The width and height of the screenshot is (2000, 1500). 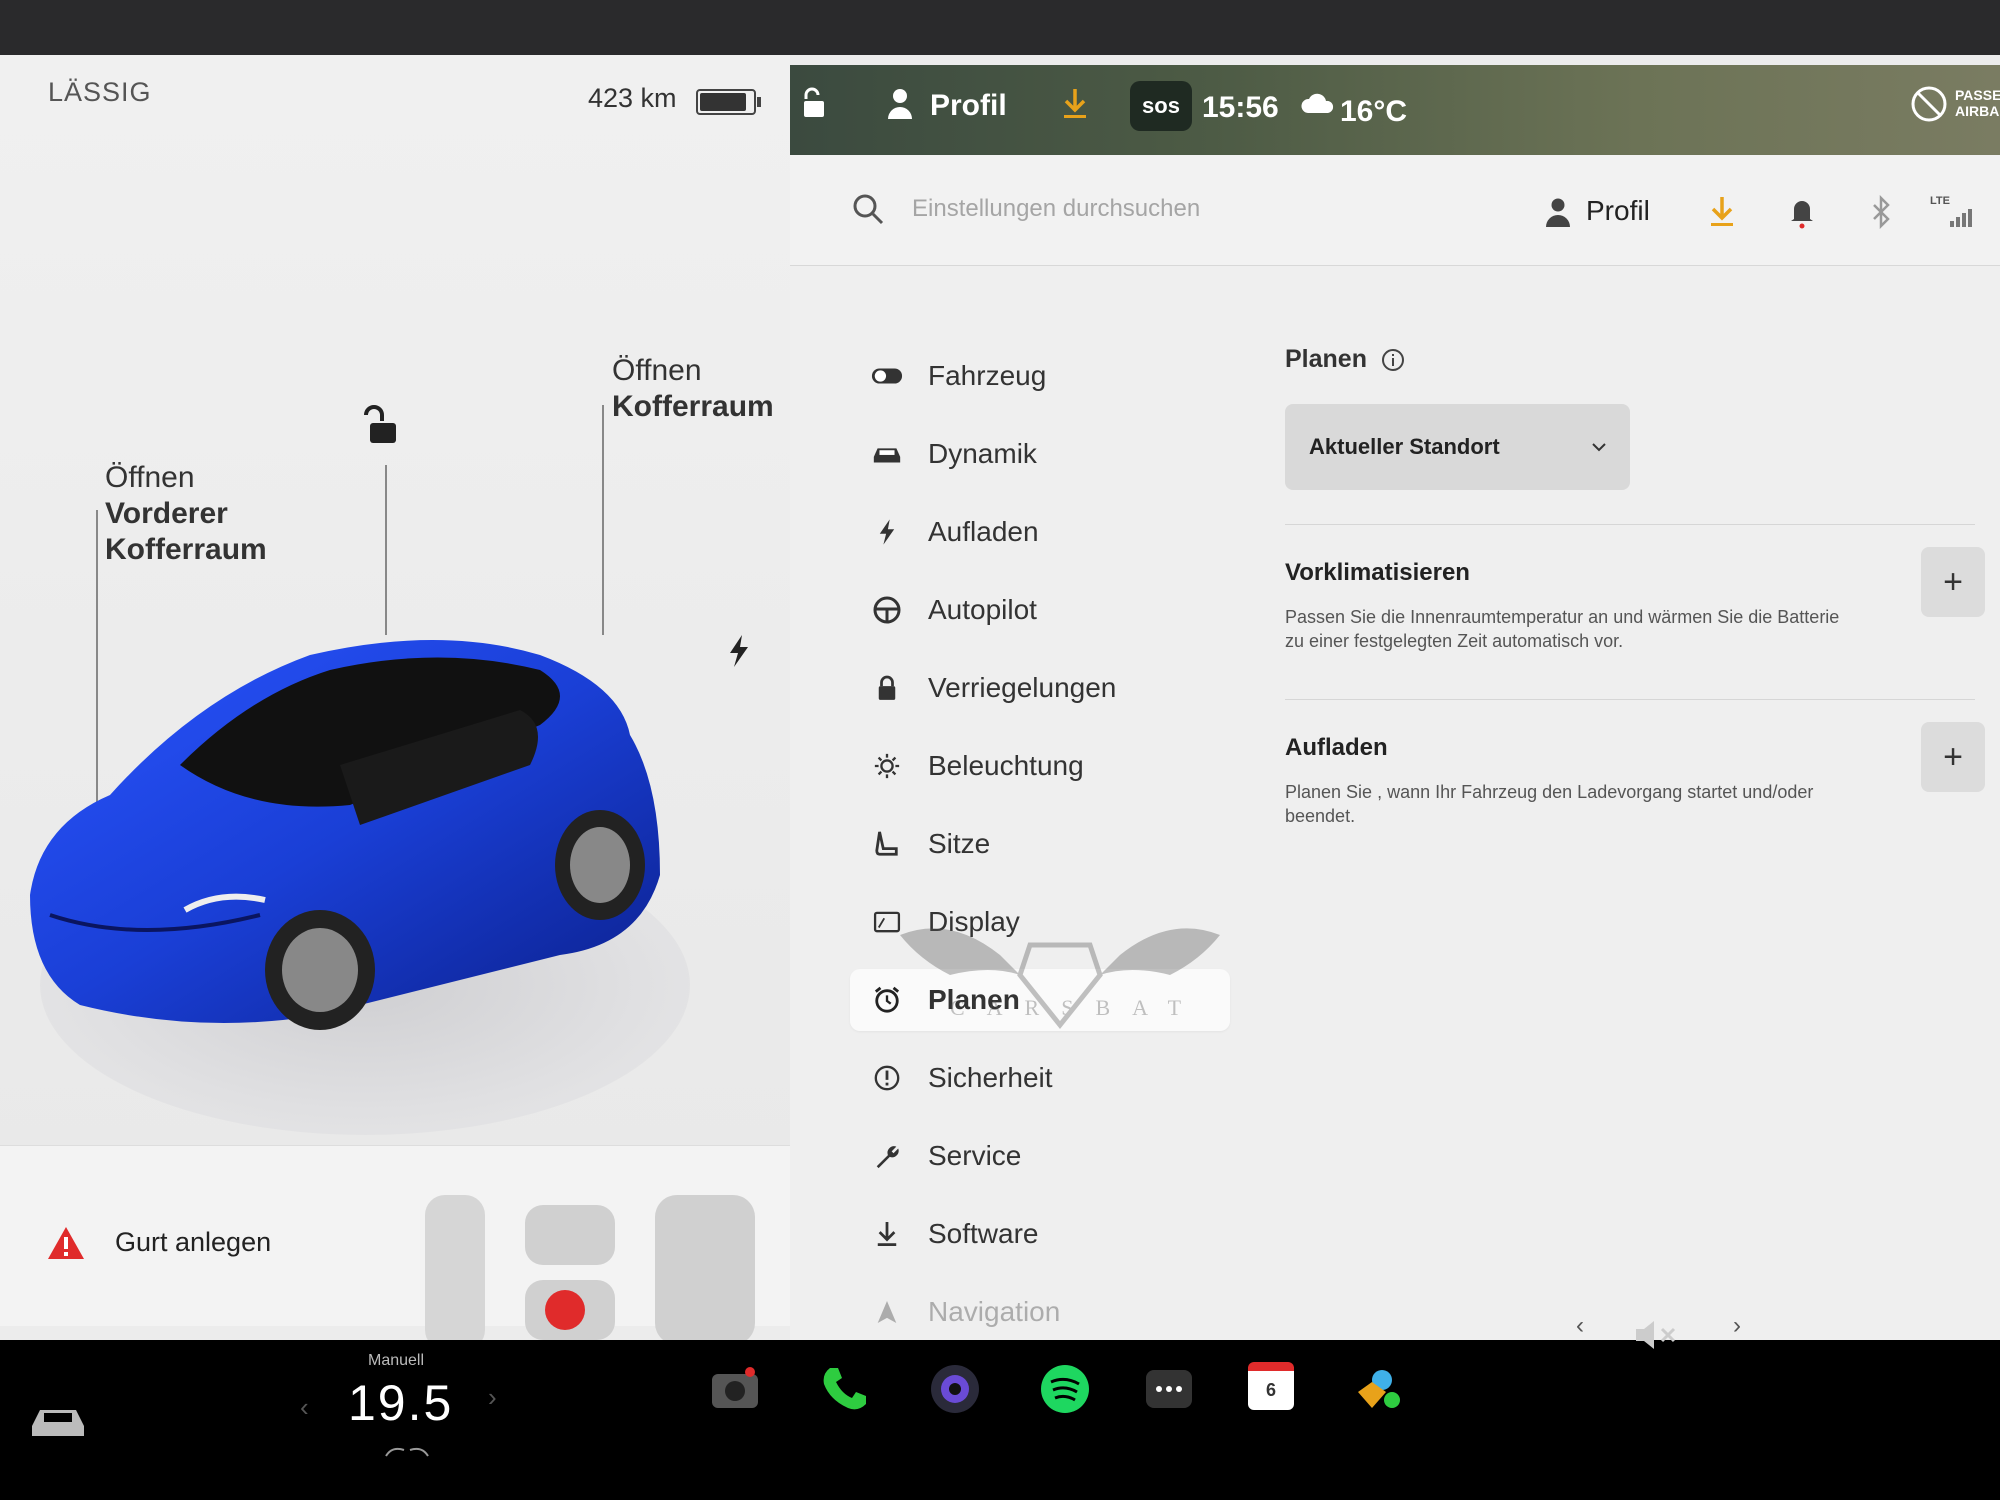 I want to click on signal-bars-icon, so click(x=1961, y=218).